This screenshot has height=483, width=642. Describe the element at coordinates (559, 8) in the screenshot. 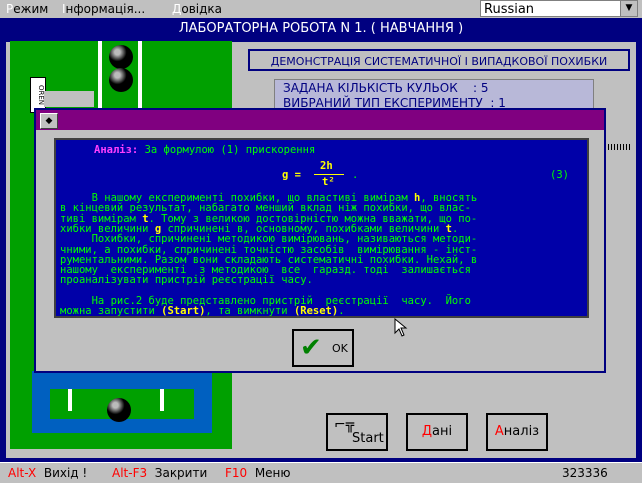

I see `language-select: Russian ▼` at that location.